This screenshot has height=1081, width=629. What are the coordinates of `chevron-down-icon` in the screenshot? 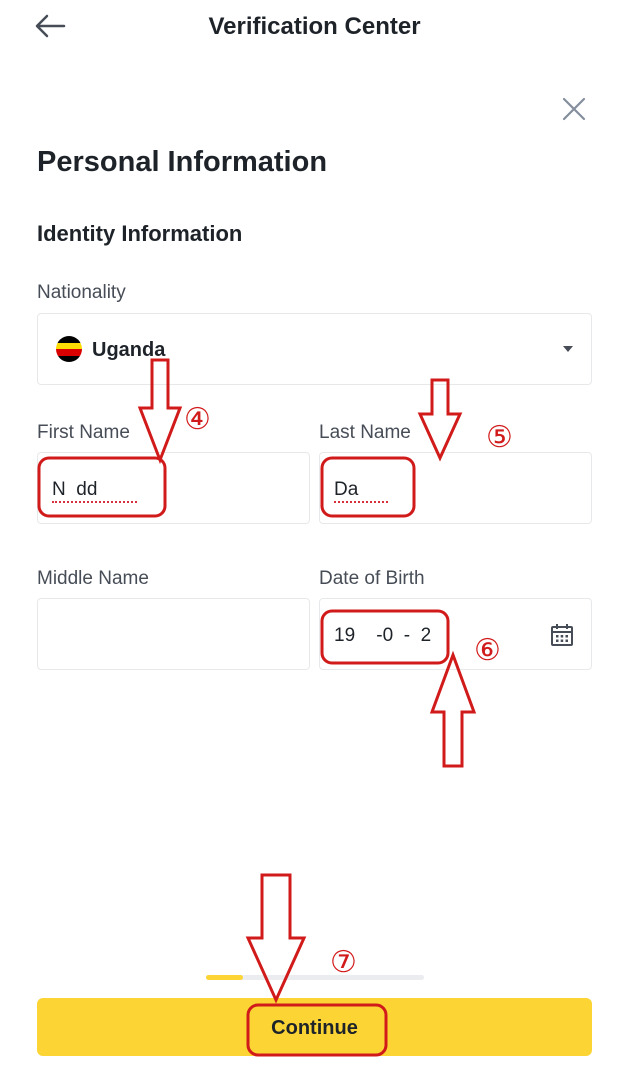 It's located at (568, 349).